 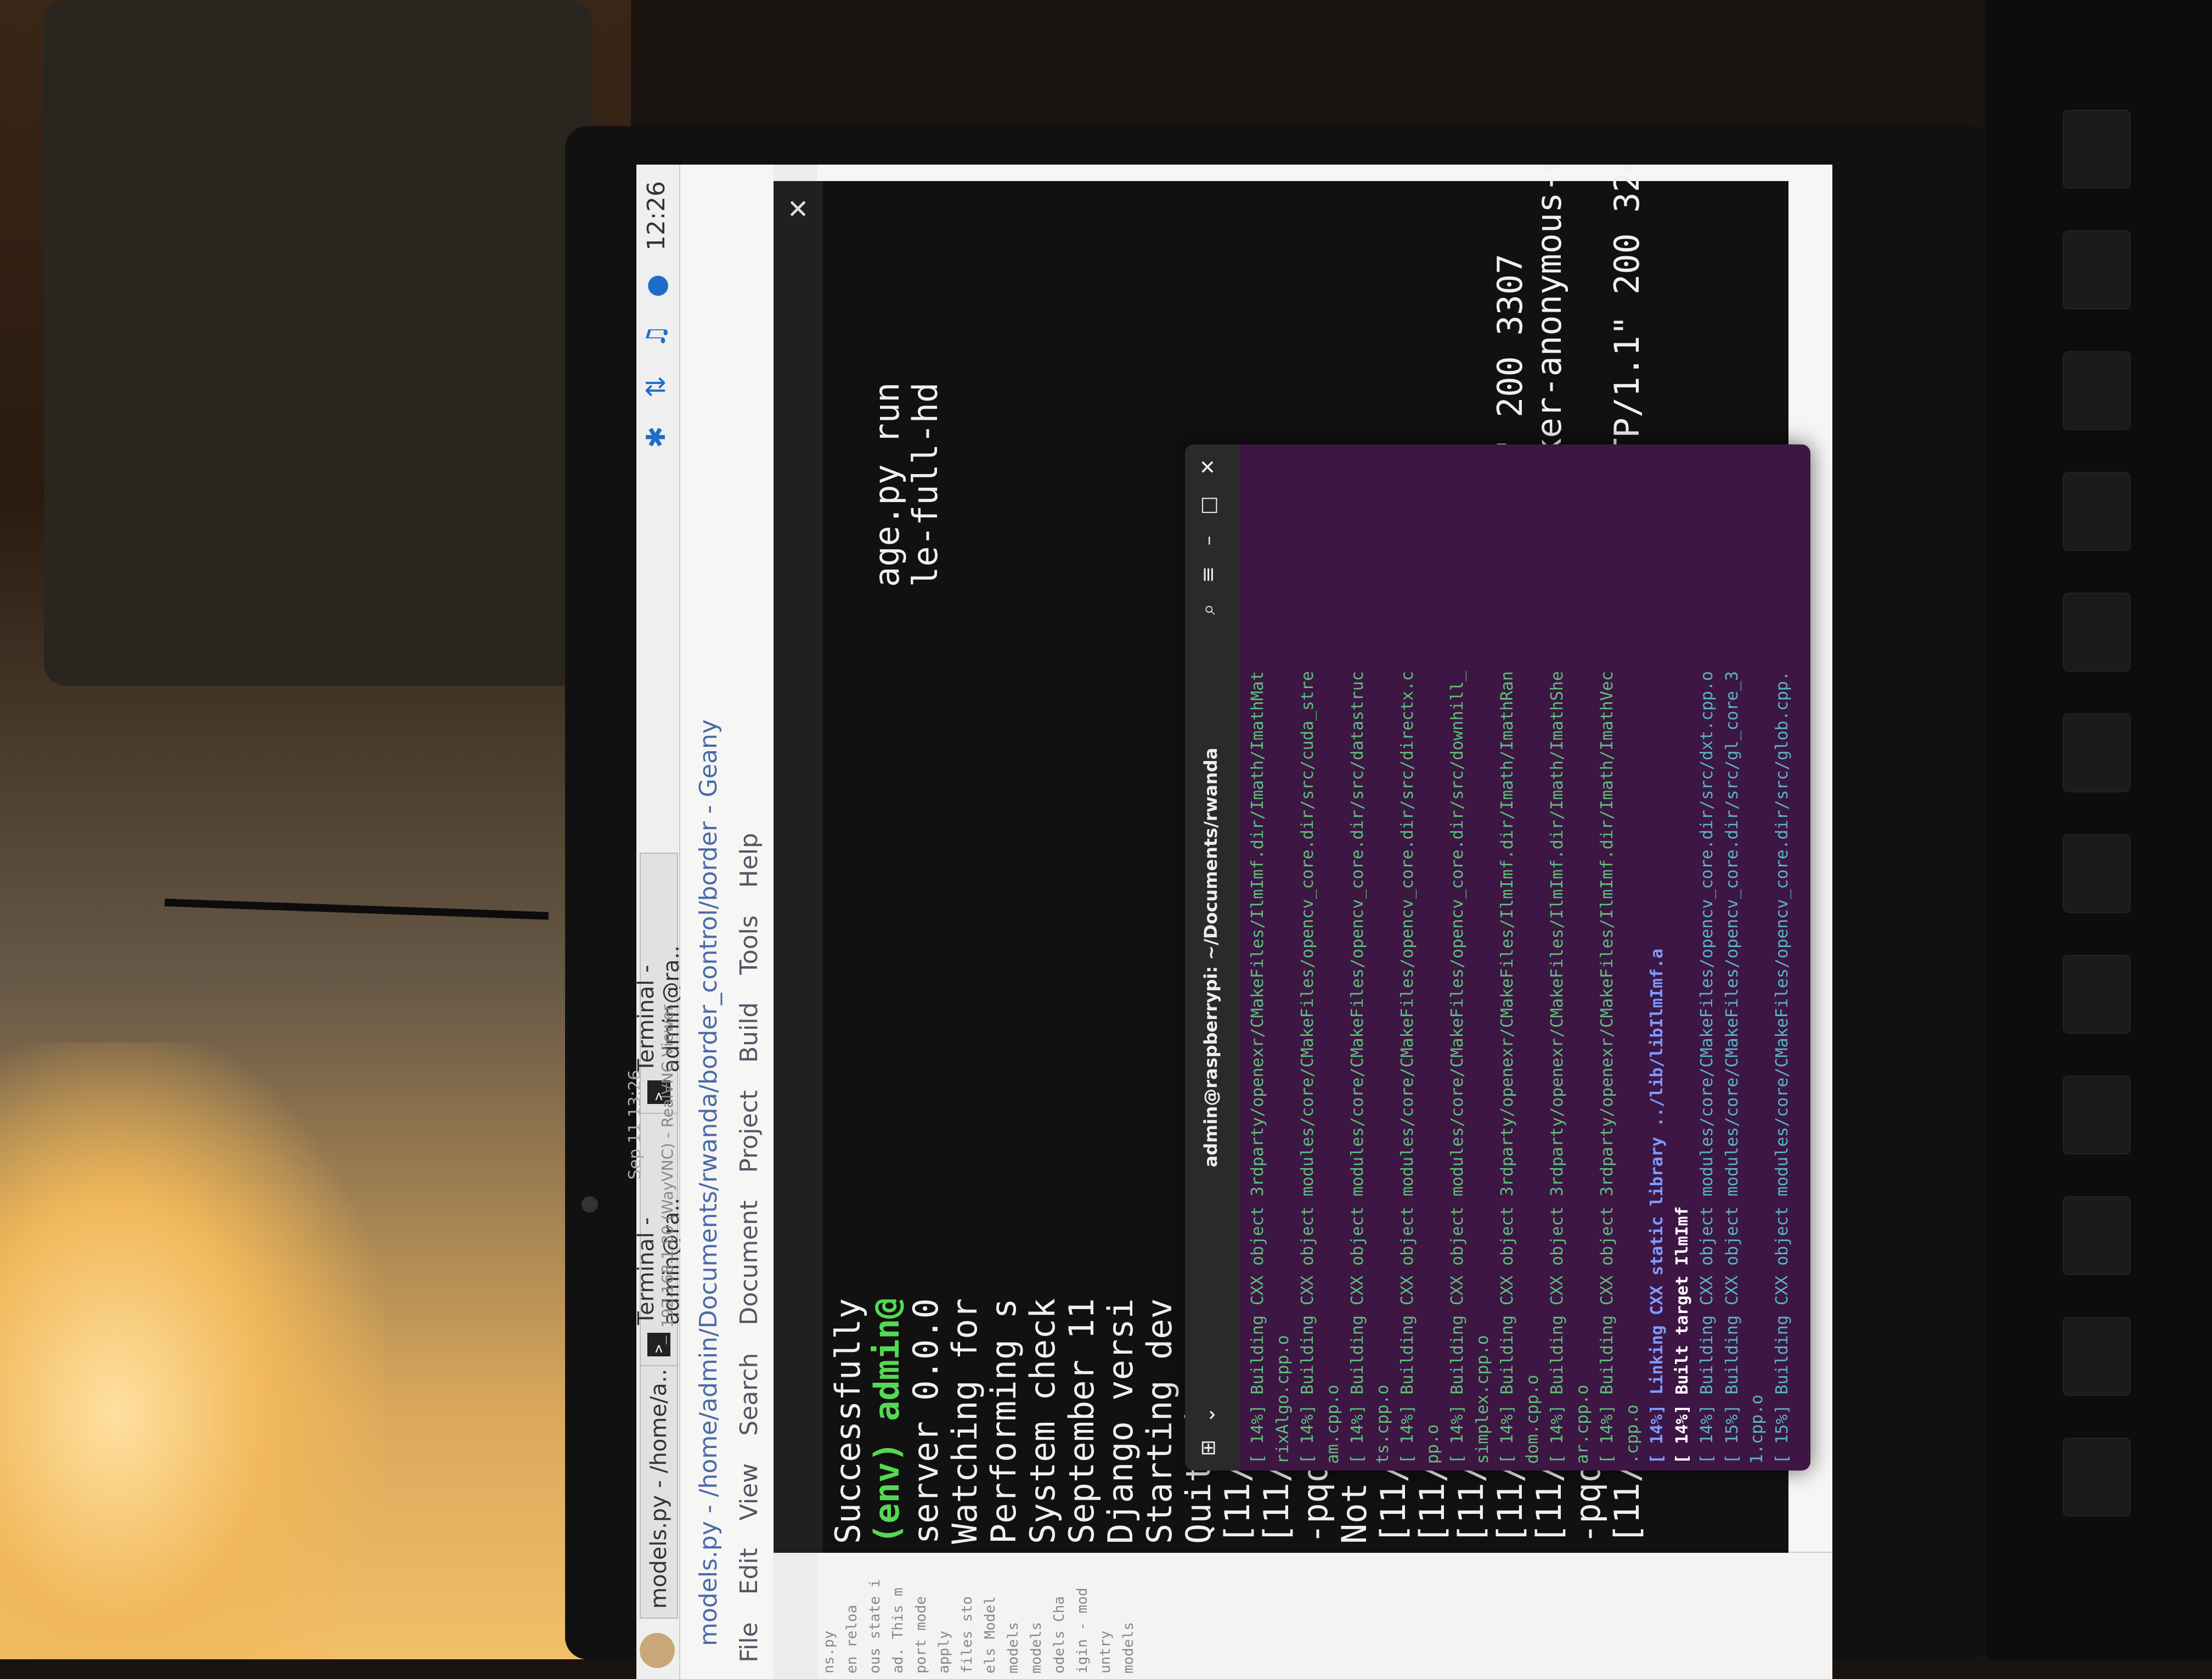 What do you see at coordinates (875, 1627) in the screenshot?
I see `sidebar-line: ous state i` at bounding box center [875, 1627].